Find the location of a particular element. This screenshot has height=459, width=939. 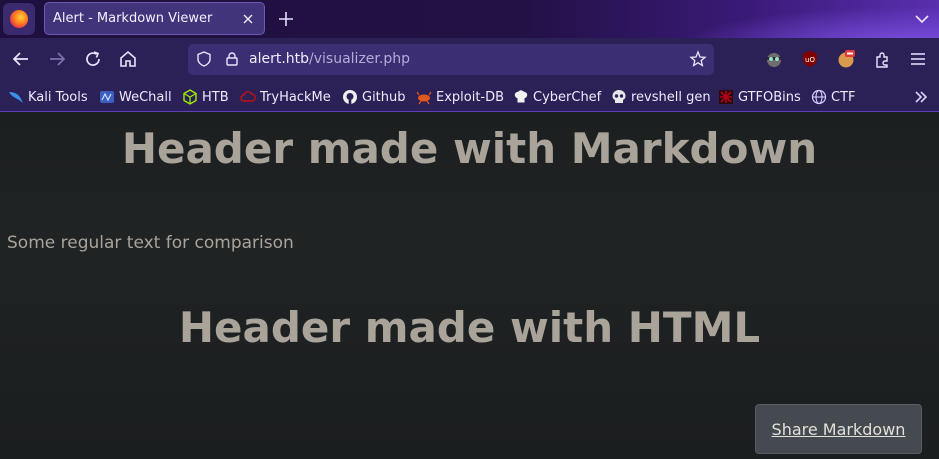

chef-hat-icon is located at coordinates (521, 96).